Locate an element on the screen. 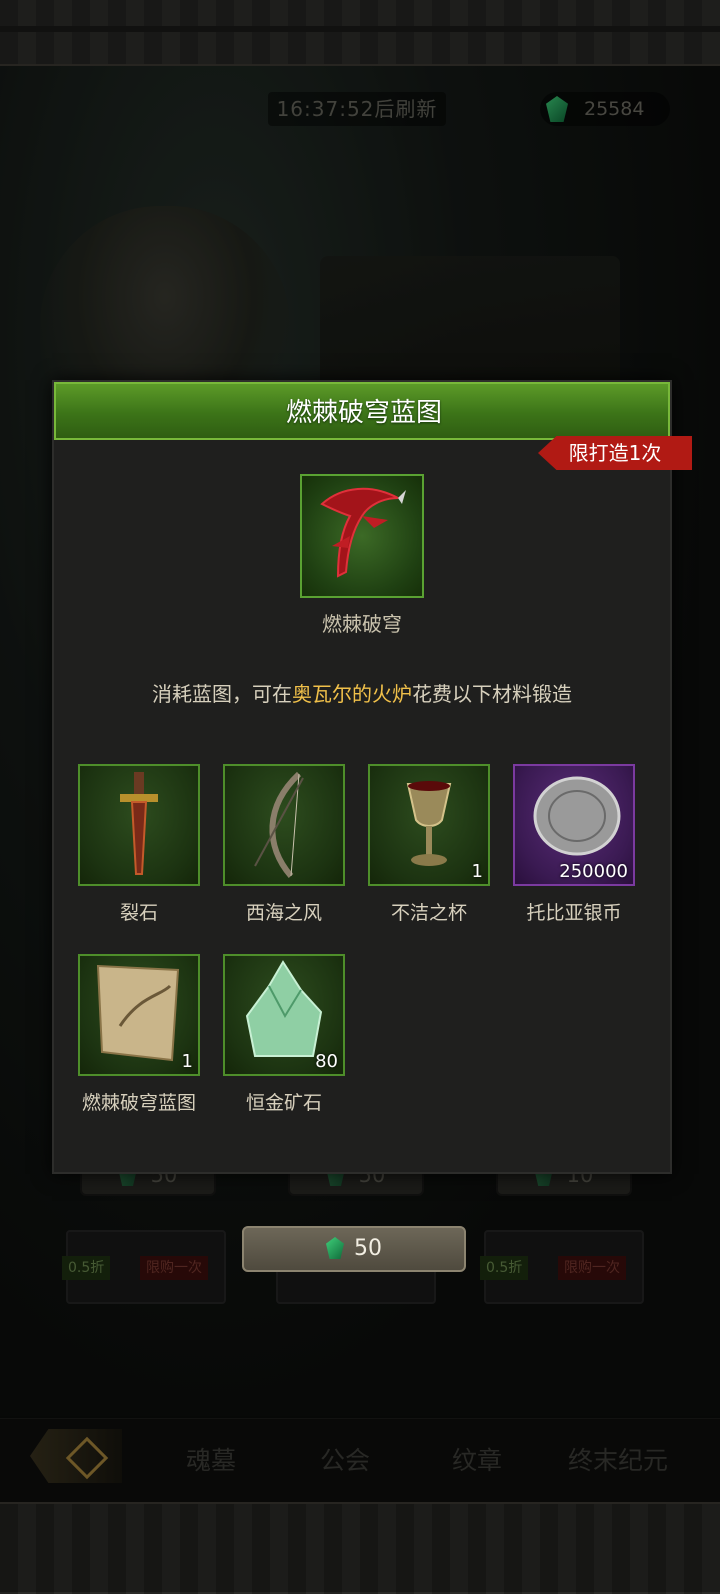  blueprint-scroll-icon is located at coordinates (138, 1013).